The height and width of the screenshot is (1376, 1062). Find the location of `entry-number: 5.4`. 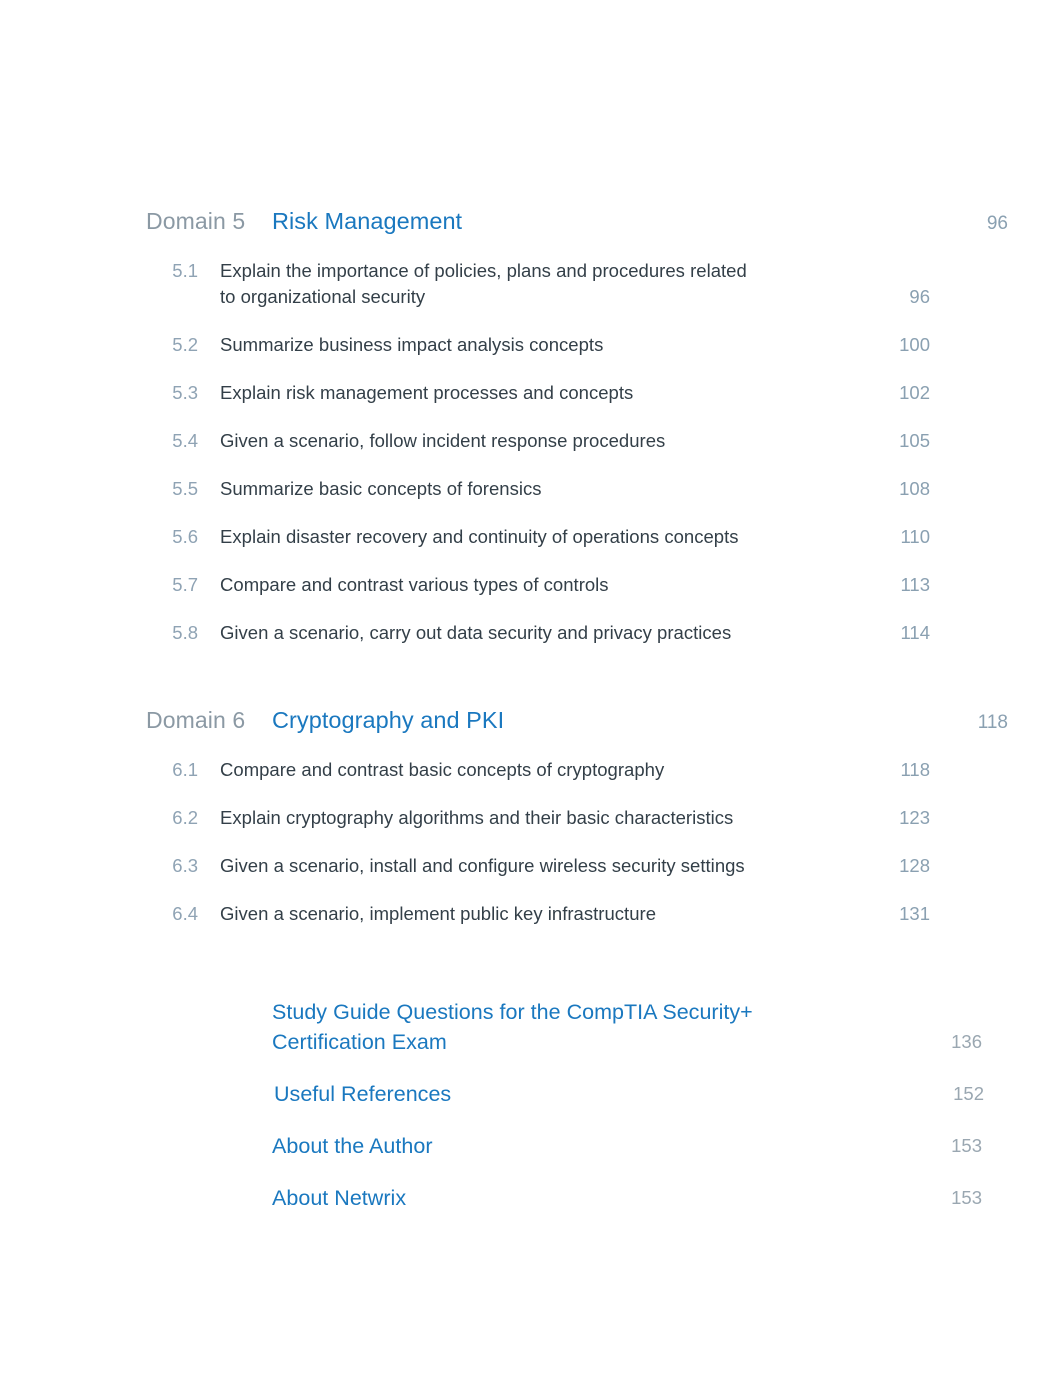

entry-number: 5.4 is located at coordinates (185, 440).